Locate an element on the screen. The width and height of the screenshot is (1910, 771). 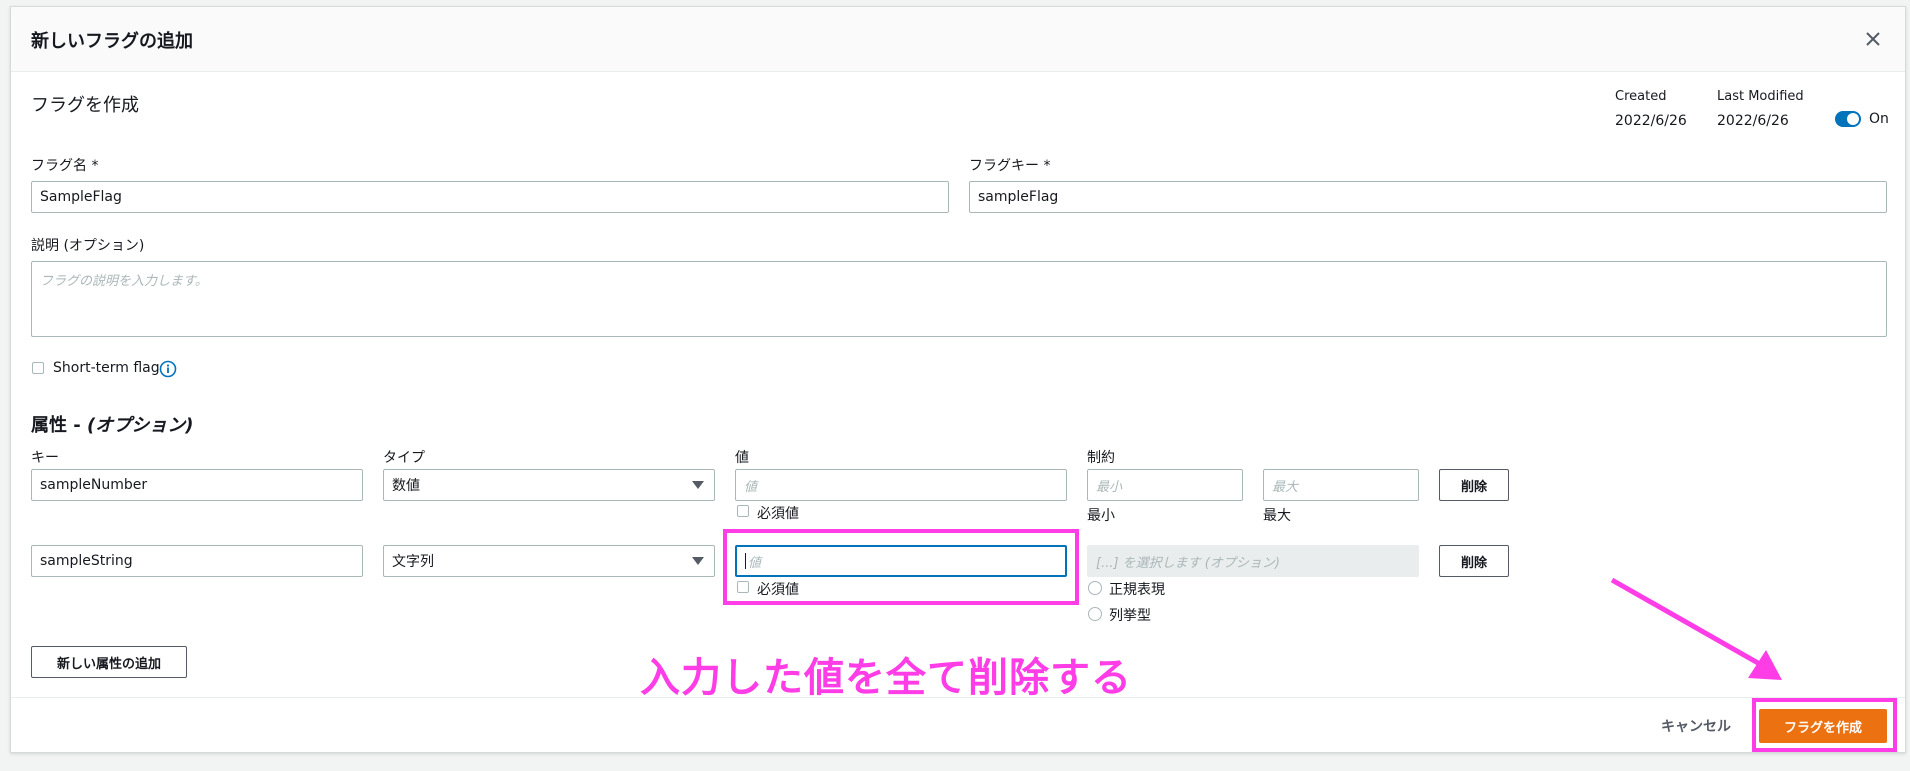
annotation-text: 入力した値を全て削除する is located at coordinates (886, 678).